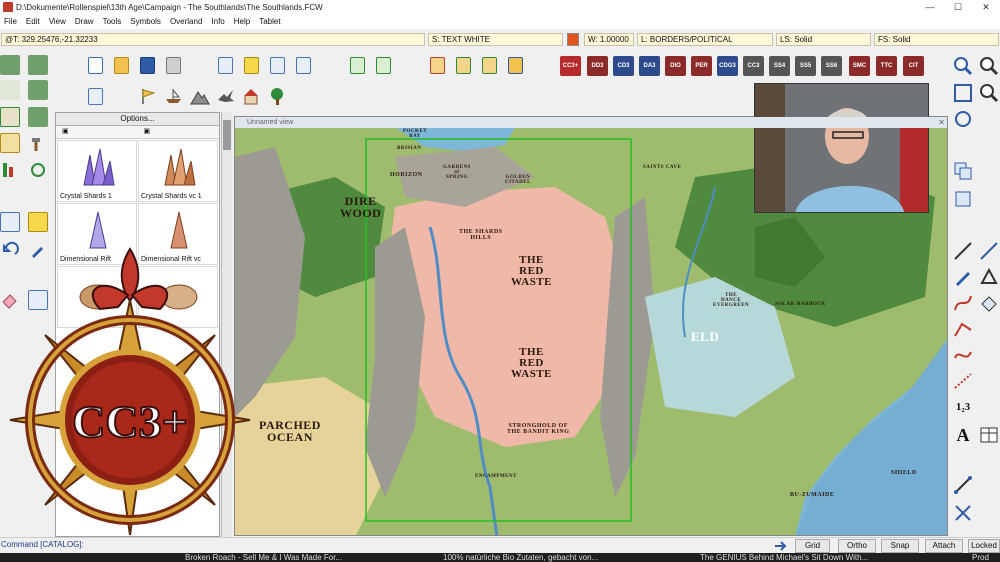 The width and height of the screenshot is (1000, 562). What do you see at coordinates (10, 90) in the screenshot?
I see `coordinates-tool` at bounding box center [10, 90].